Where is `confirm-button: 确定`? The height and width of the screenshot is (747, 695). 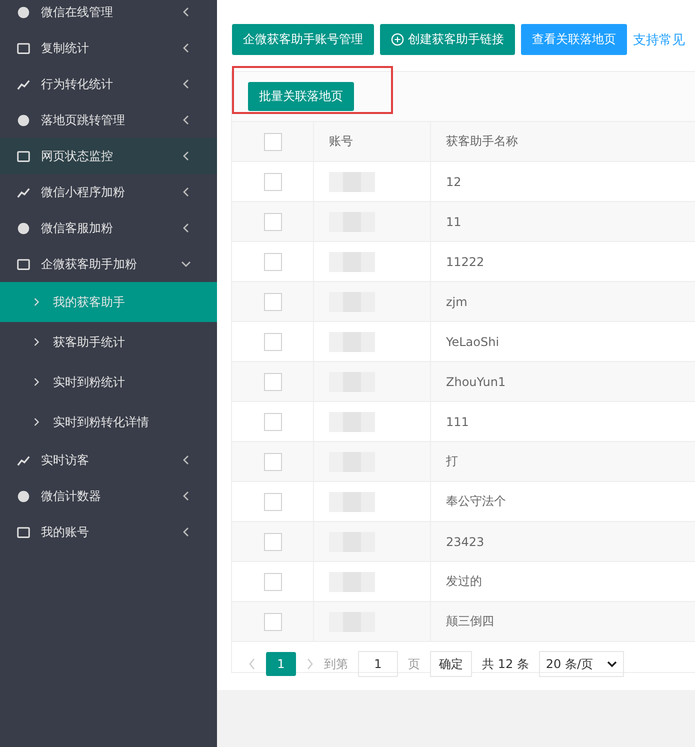
confirm-button: 确定 is located at coordinates (451, 664).